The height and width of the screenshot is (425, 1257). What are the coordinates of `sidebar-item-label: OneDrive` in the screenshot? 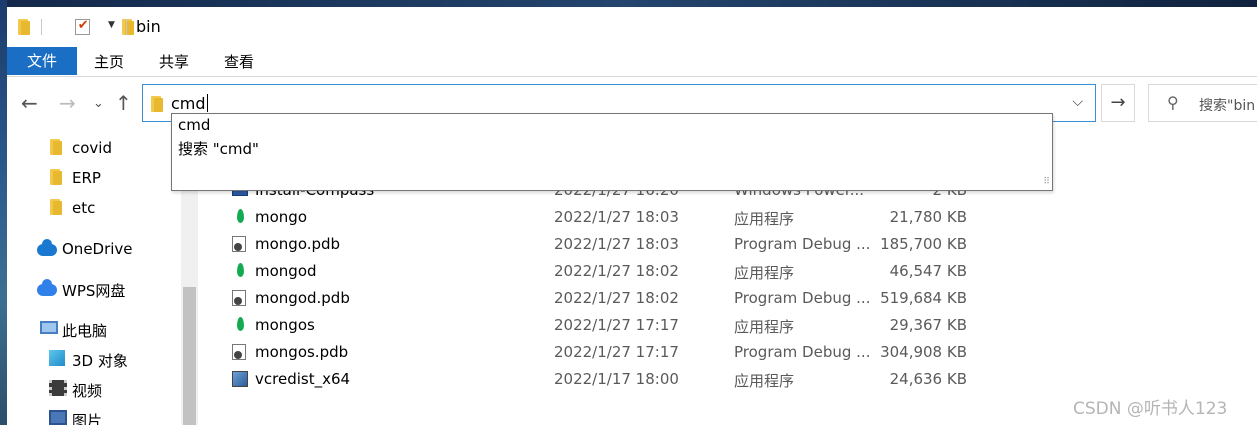 It's located at (97, 249).